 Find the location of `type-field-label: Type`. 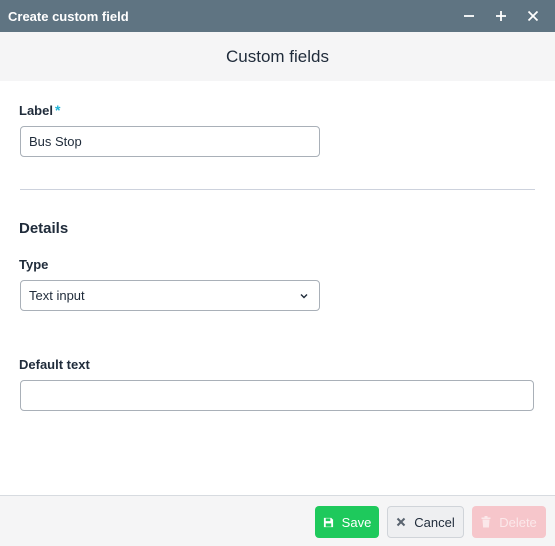

type-field-label: Type is located at coordinates (34, 264).